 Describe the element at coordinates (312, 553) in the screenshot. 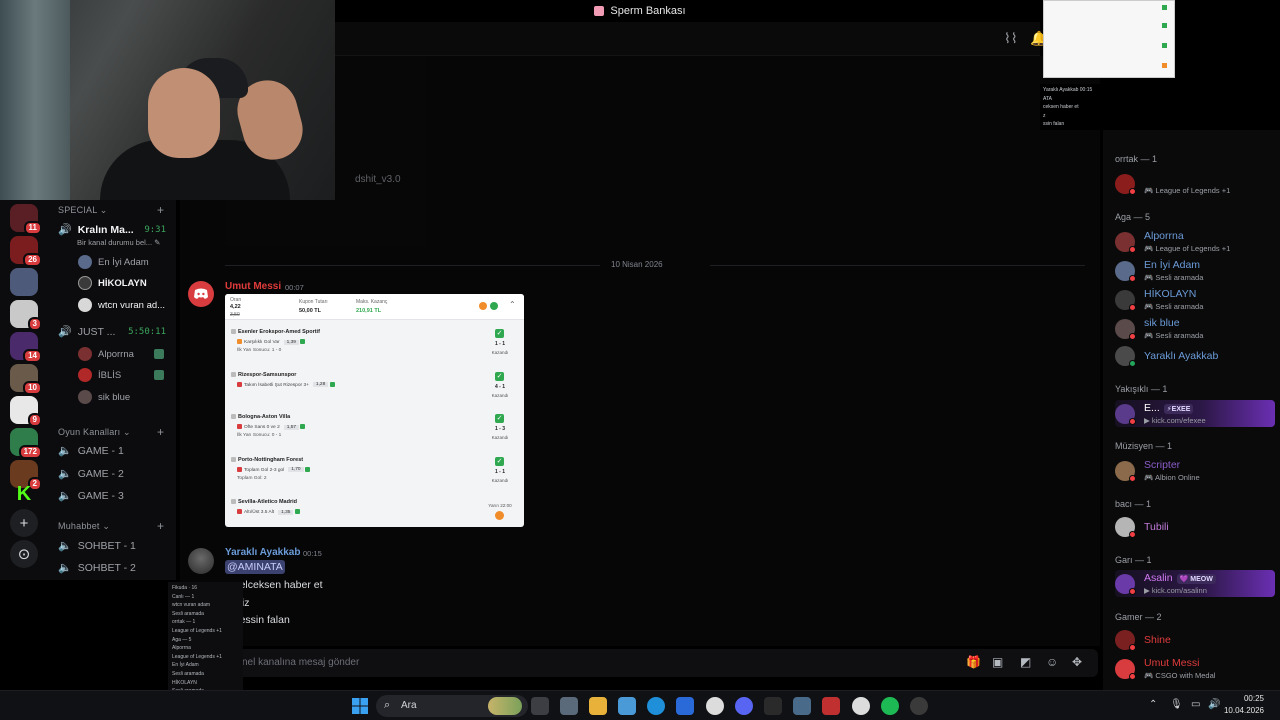

I see `message-timestamp: 00:15` at that location.